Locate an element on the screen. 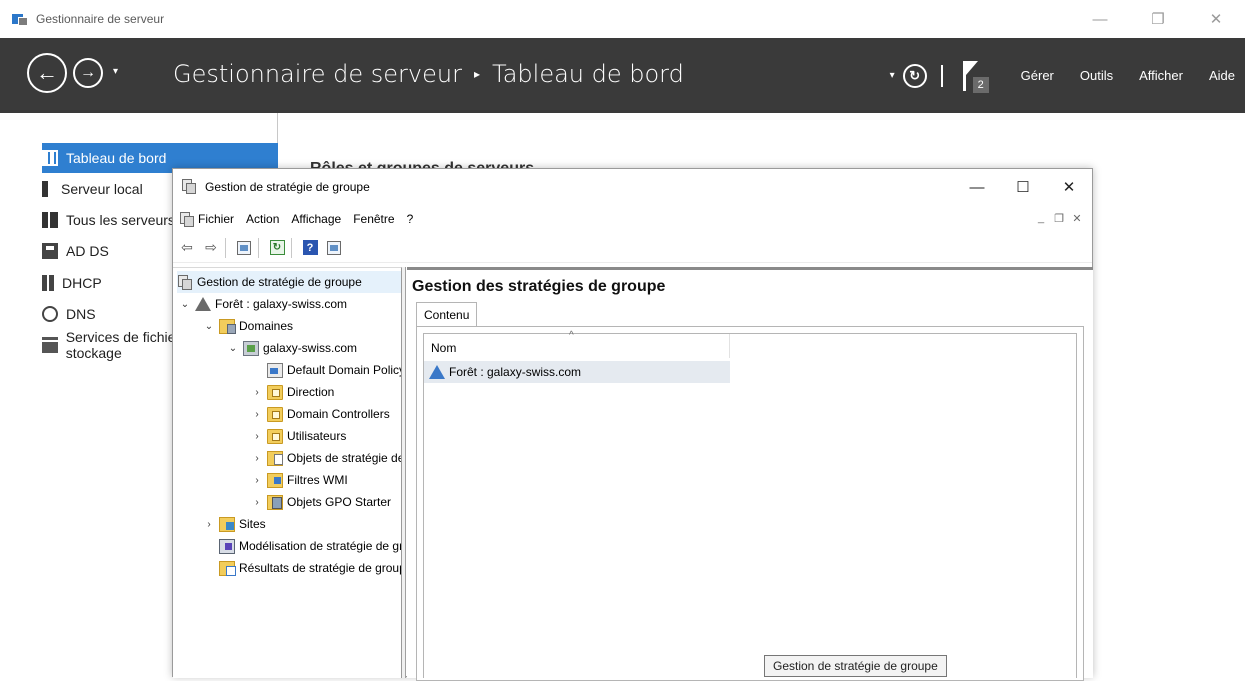 This screenshot has height=681, width=1245. tree-node-gpmc-root: Gestion de stratégie de groupe is located at coordinates (289, 282).